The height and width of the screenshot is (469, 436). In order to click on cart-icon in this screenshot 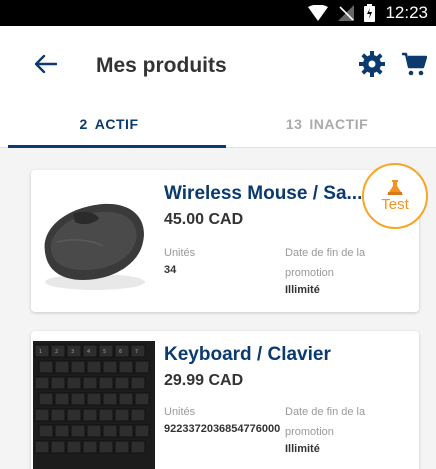, I will do `click(414, 64)`.